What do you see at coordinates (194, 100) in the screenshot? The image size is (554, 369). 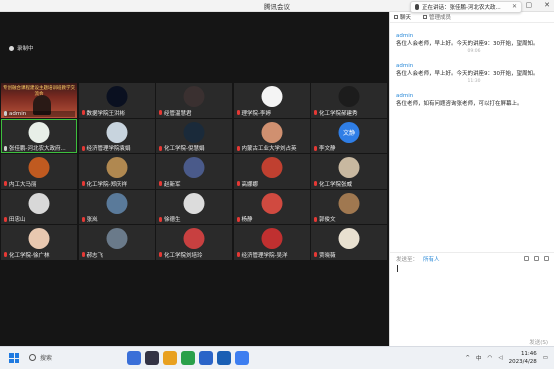 I see `participant-tile: 经管温慧君` at bounding box center [194, 100].